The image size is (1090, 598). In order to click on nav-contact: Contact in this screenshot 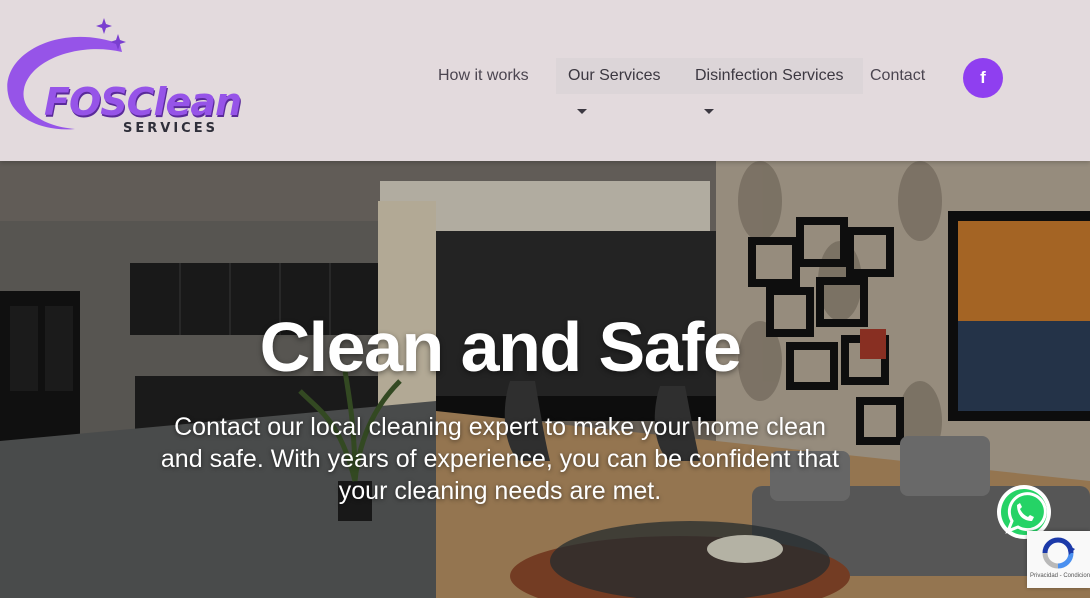, I will do `click(897, 76)`.